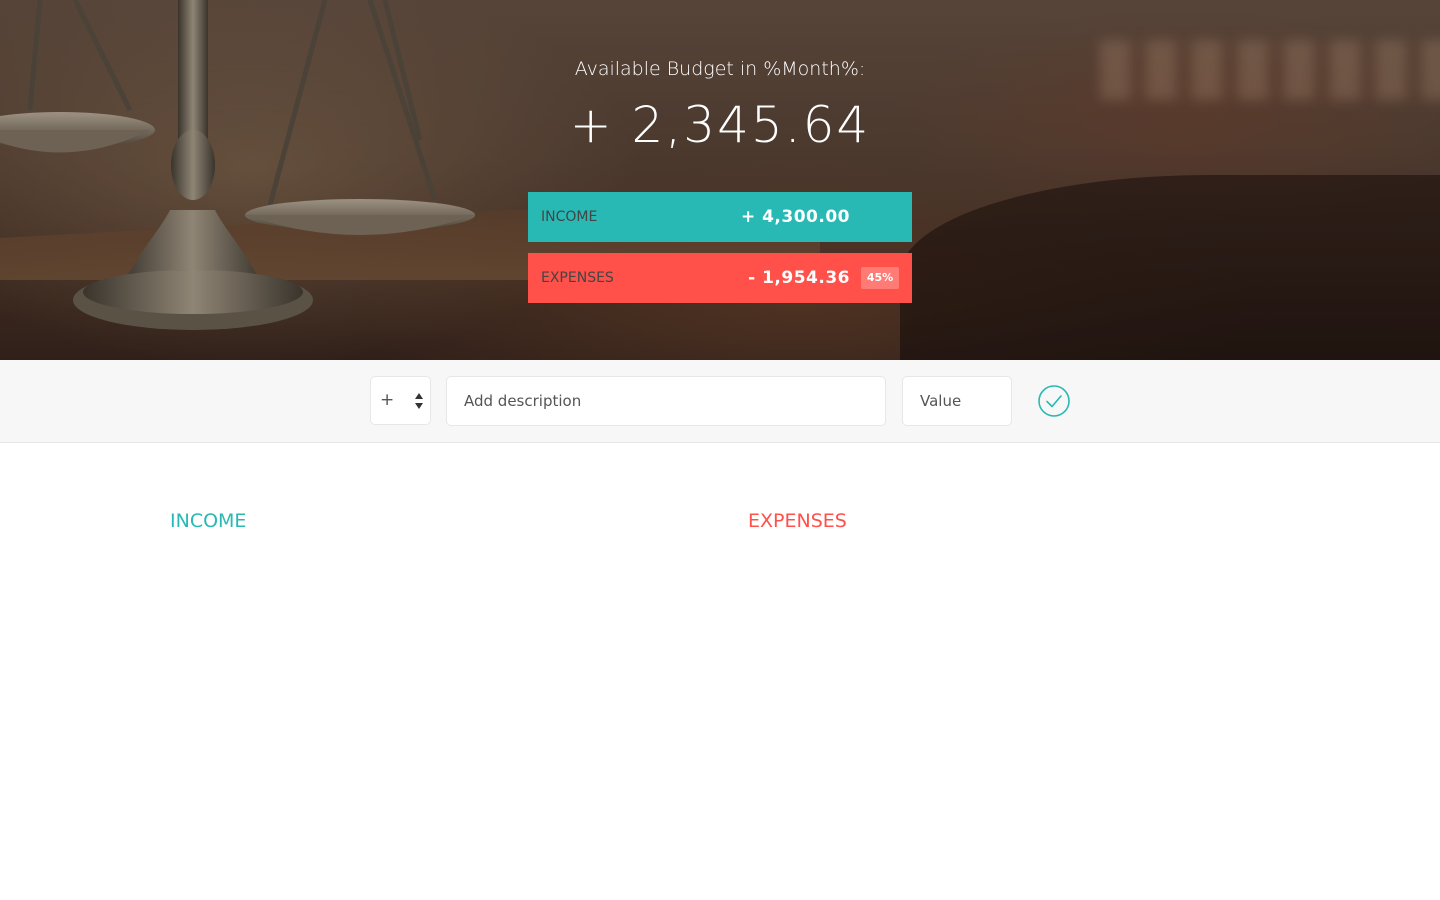  What do you see at coordinates (720, 125) in the screenshot?
I see `budget-value: + 2,345.64` at bounding box center [720, 125].